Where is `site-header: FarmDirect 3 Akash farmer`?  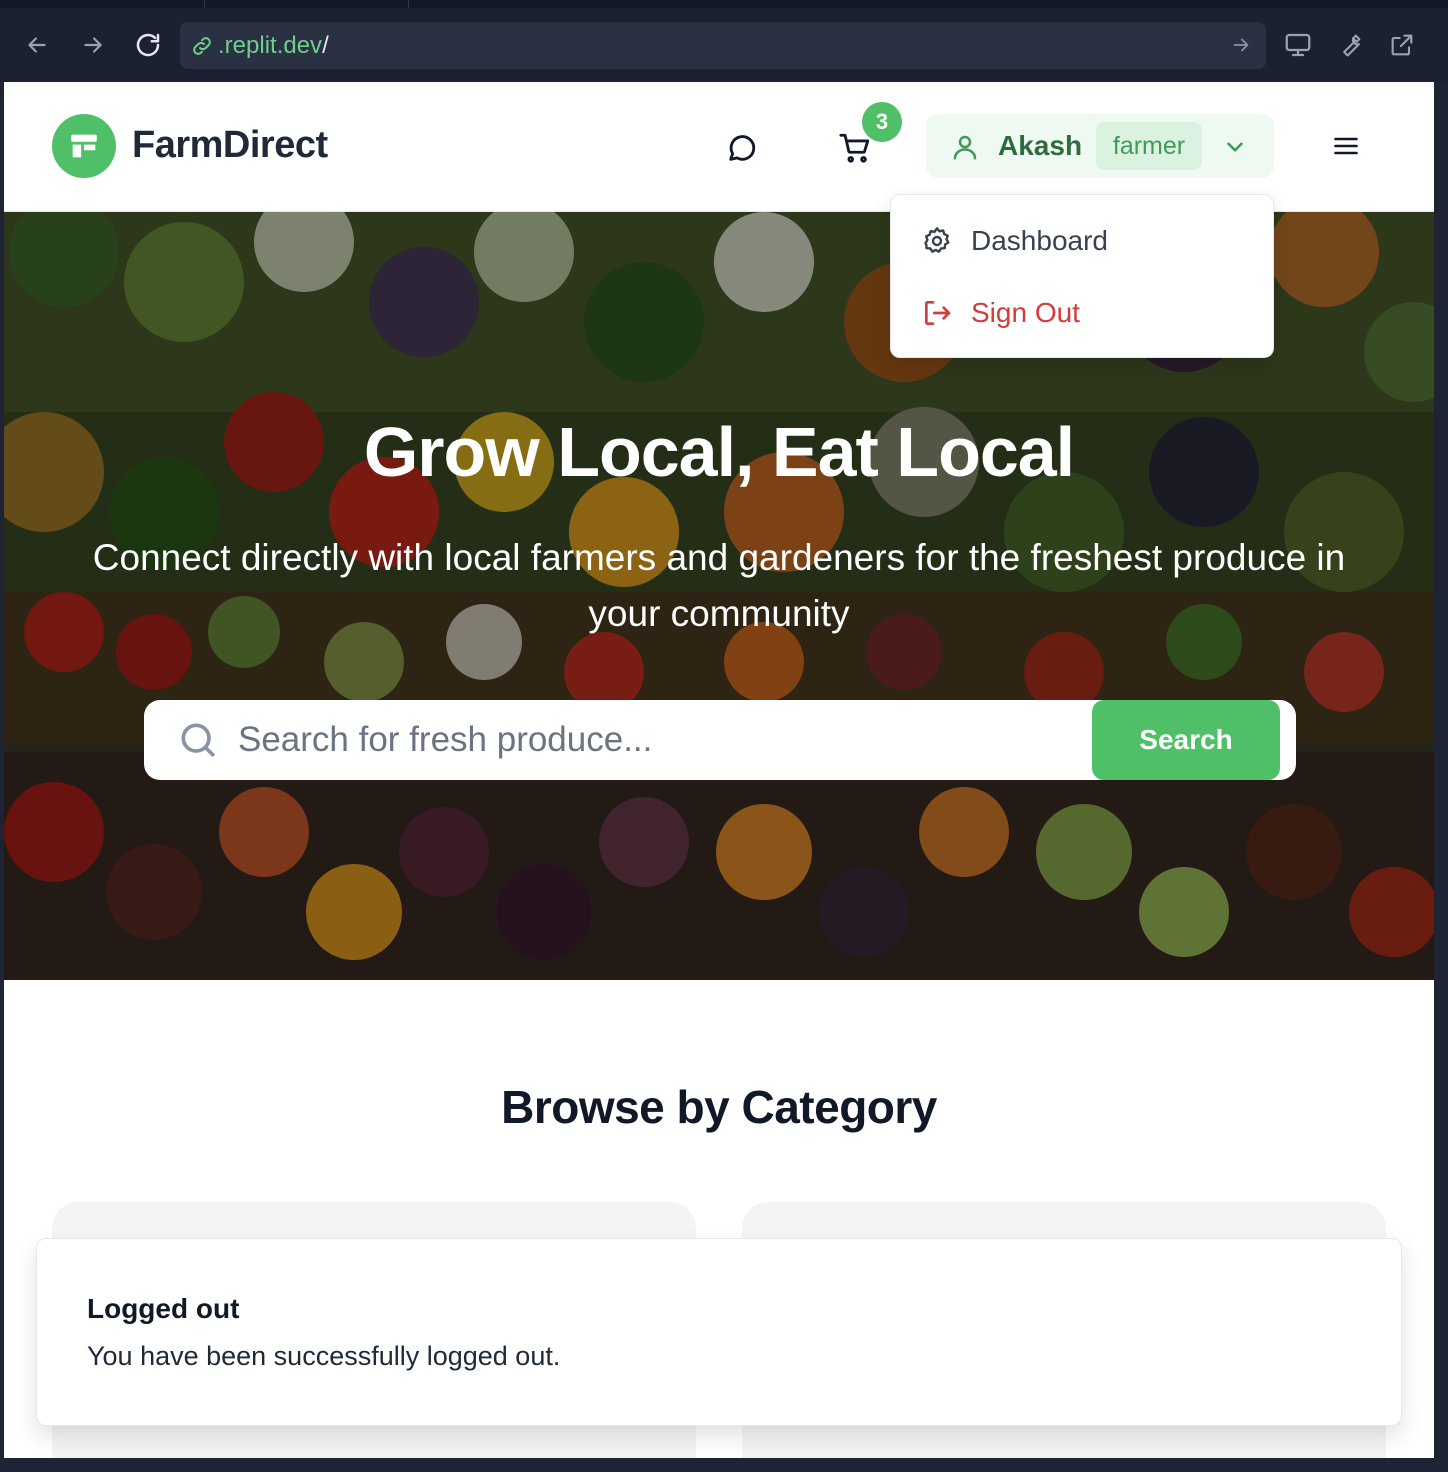 site-header: FarmDirect 3 Akash farmer is located at coordinates (719, 147).